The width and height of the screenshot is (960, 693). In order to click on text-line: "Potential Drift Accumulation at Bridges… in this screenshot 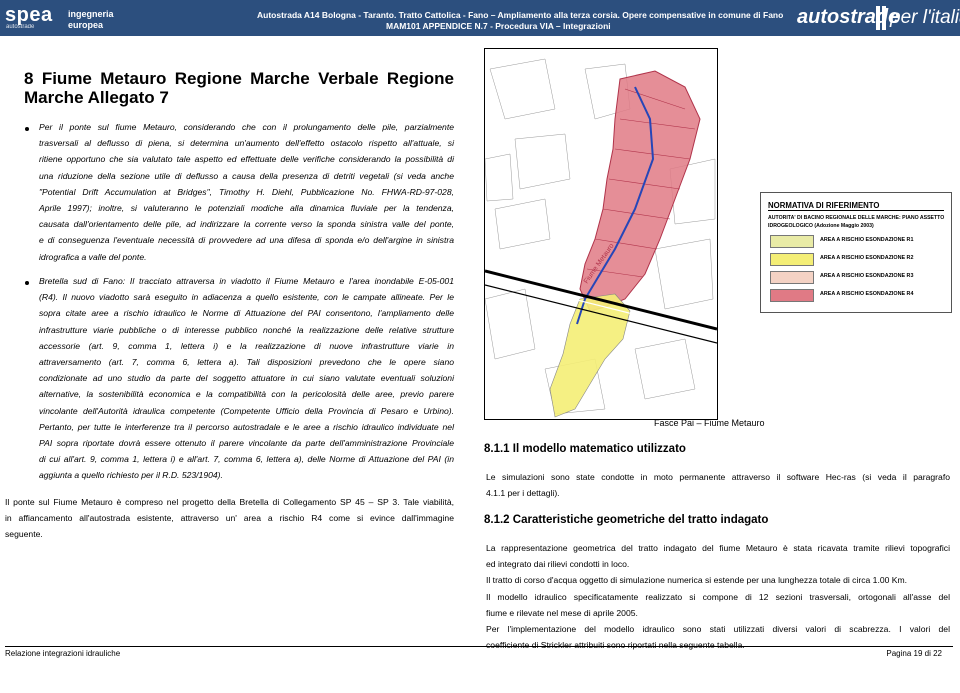, I will do `click(246, 191)`.